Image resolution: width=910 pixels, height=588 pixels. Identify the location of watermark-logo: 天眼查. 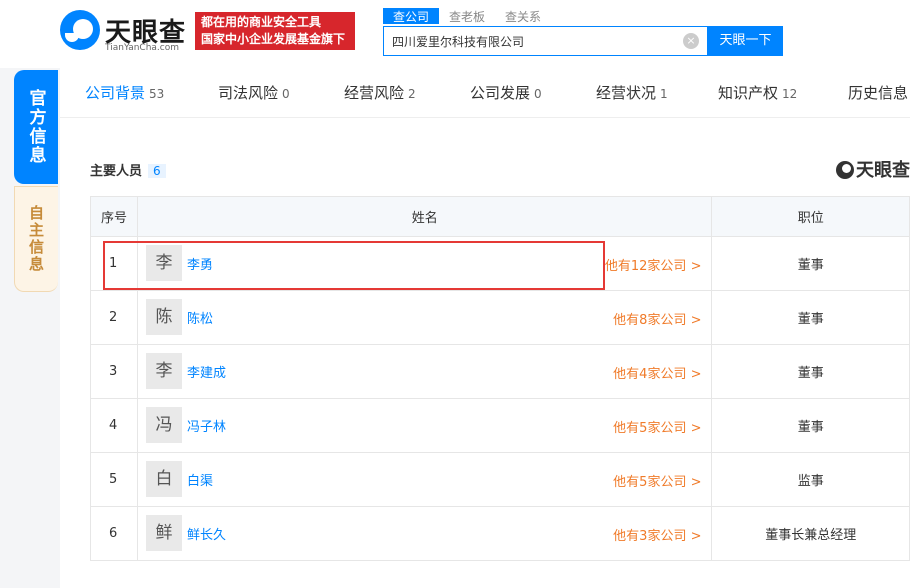
(873, 169).